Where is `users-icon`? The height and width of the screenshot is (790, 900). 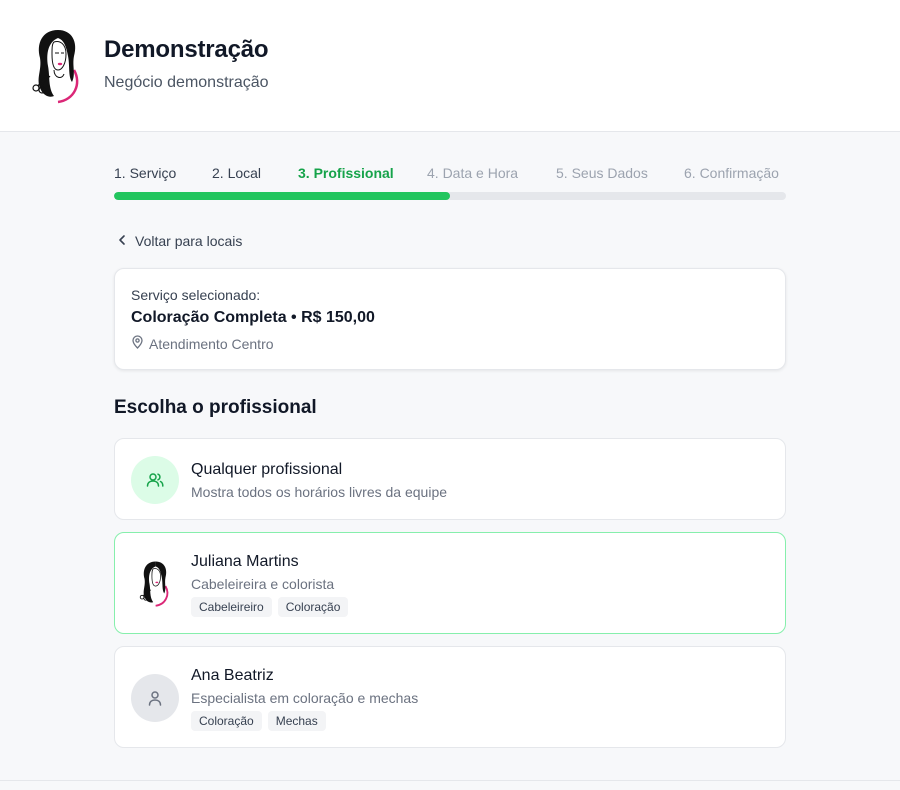 users-icon is located at coordinates (155, 480).